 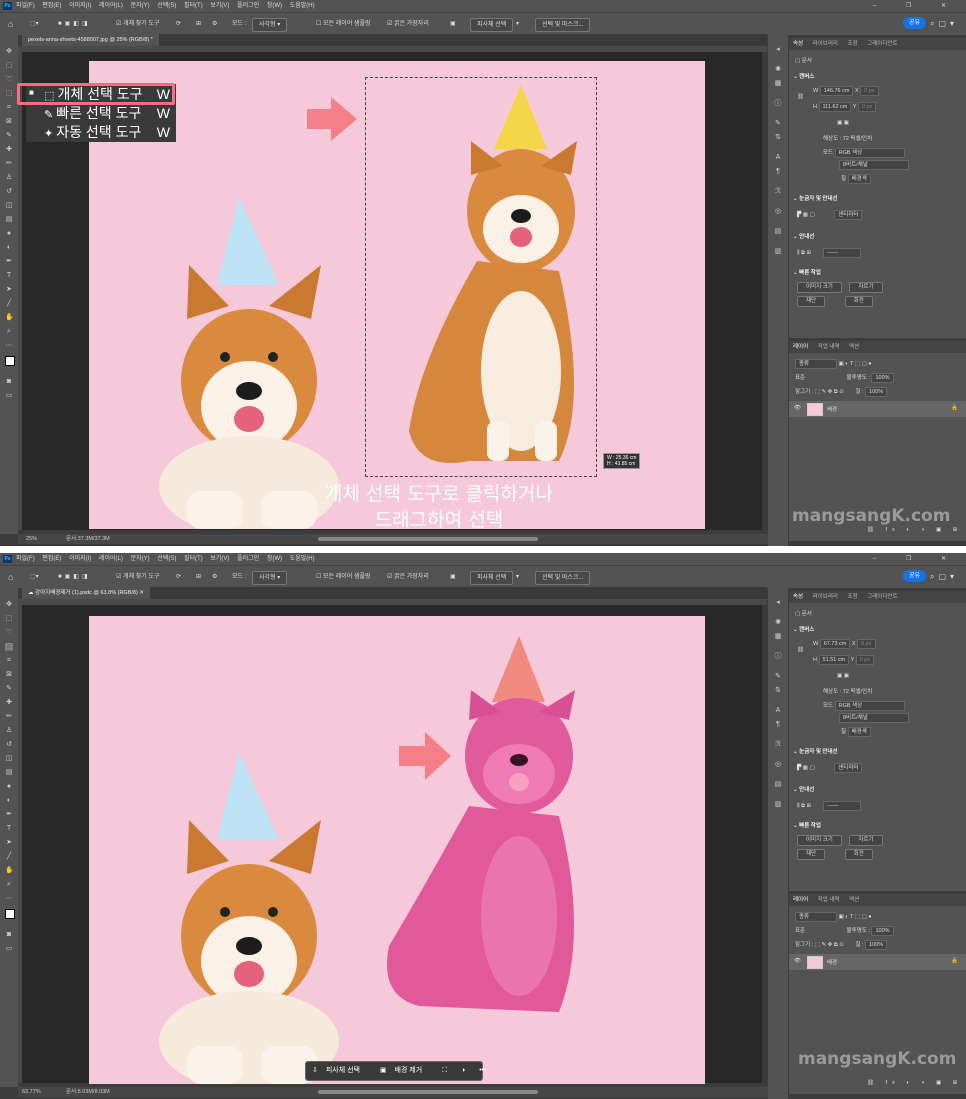 I want to click on ruler-icon: ▛ ▦ ▢, so click(x=806, y=768).